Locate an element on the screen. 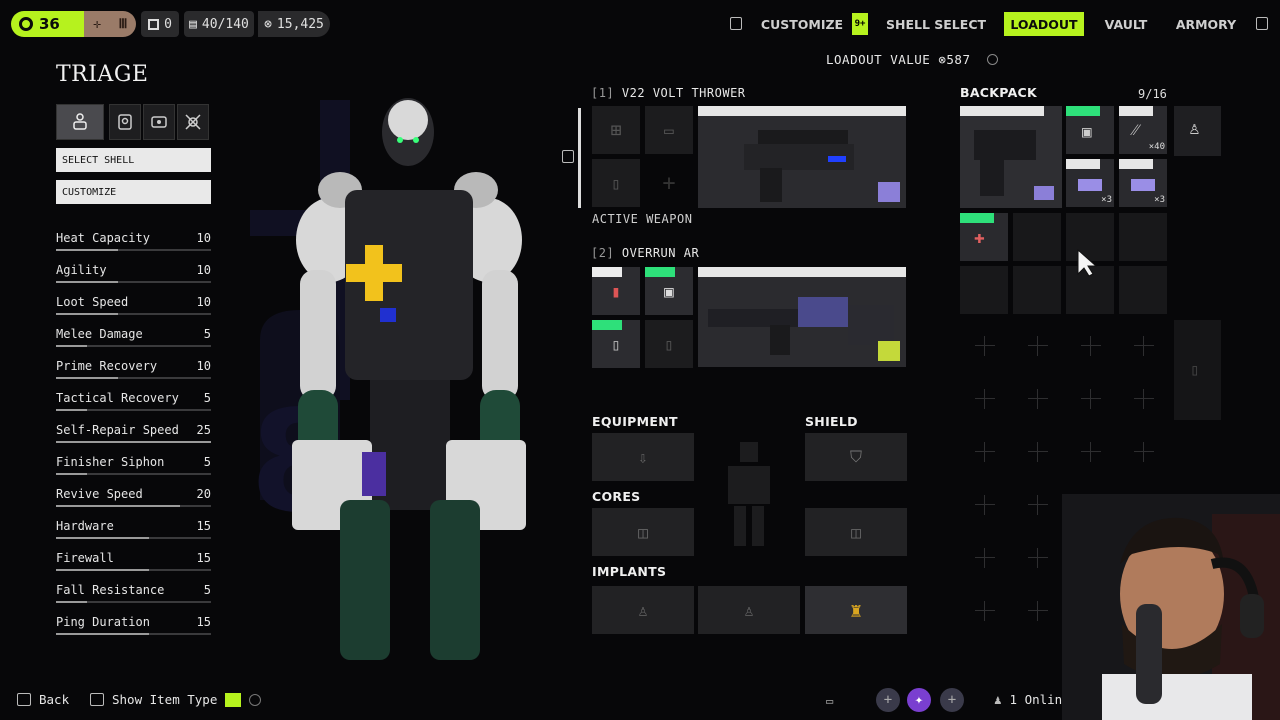 The image size is (1280, 720). weapon-1-mod-empty: + is located at coordinates (669, 183).